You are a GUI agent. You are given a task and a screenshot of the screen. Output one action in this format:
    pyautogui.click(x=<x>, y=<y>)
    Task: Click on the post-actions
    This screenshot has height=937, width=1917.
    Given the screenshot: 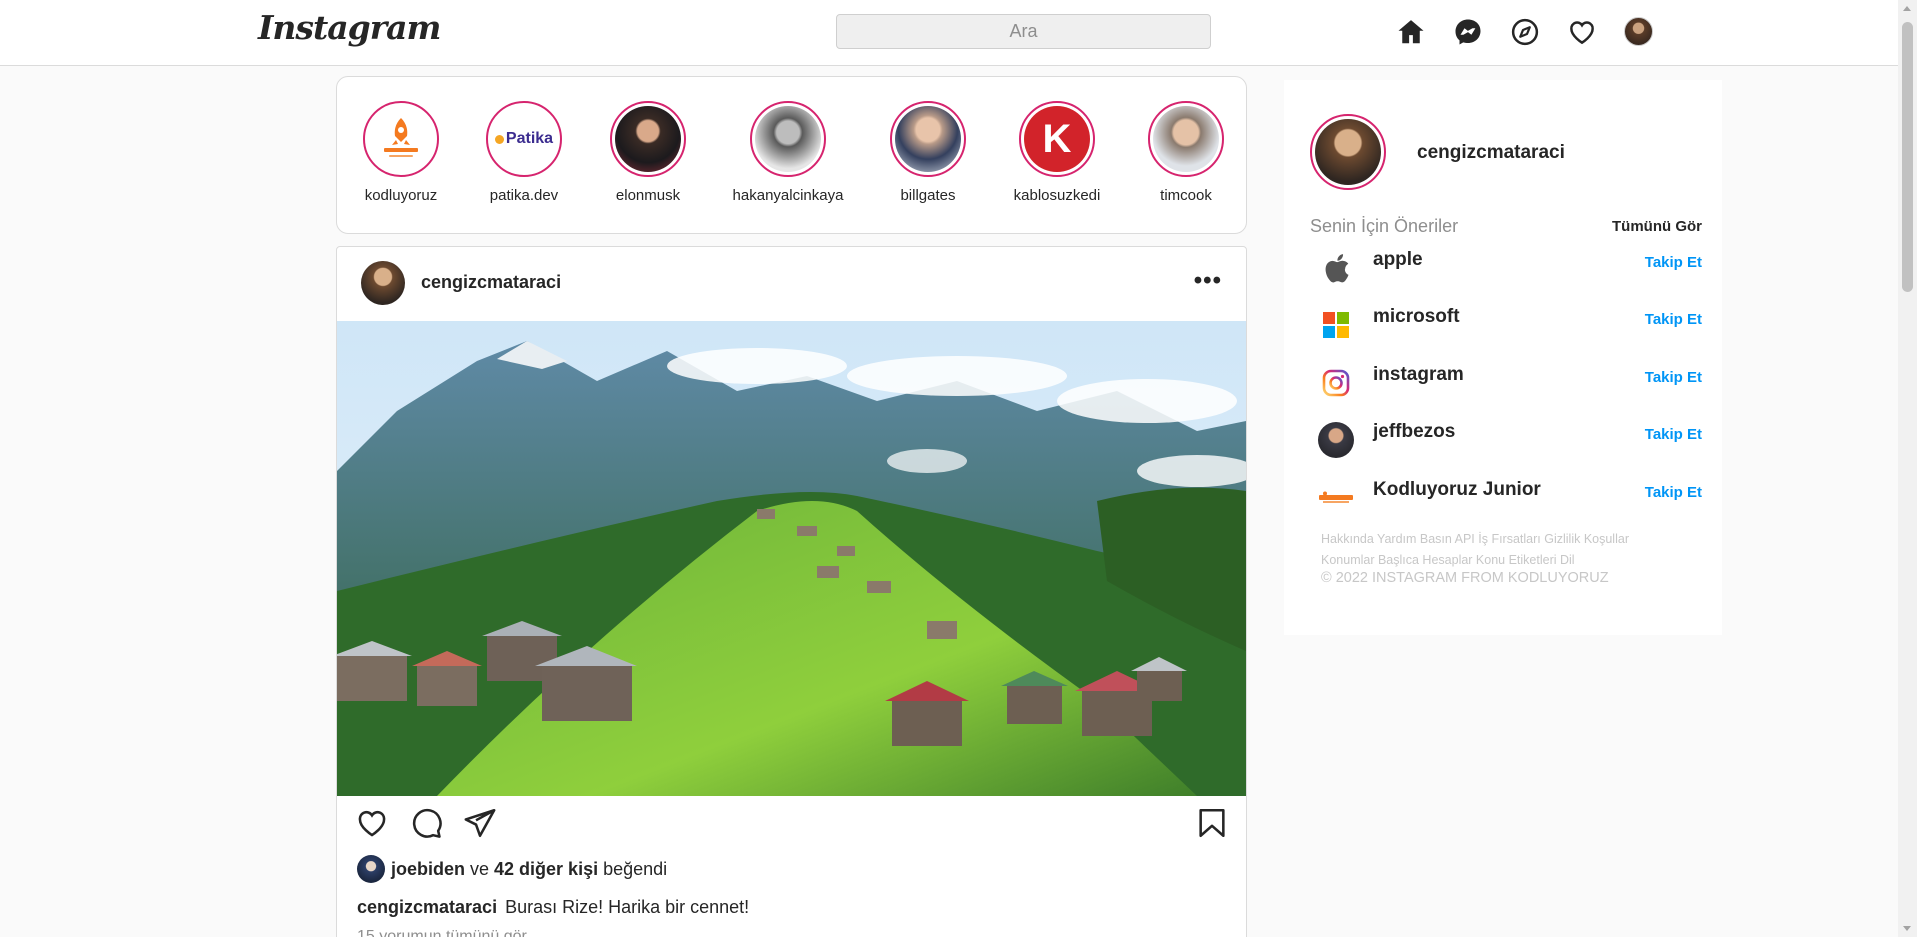 What is the action you would take?
    pyautogui.click(x=791, y=826)
    